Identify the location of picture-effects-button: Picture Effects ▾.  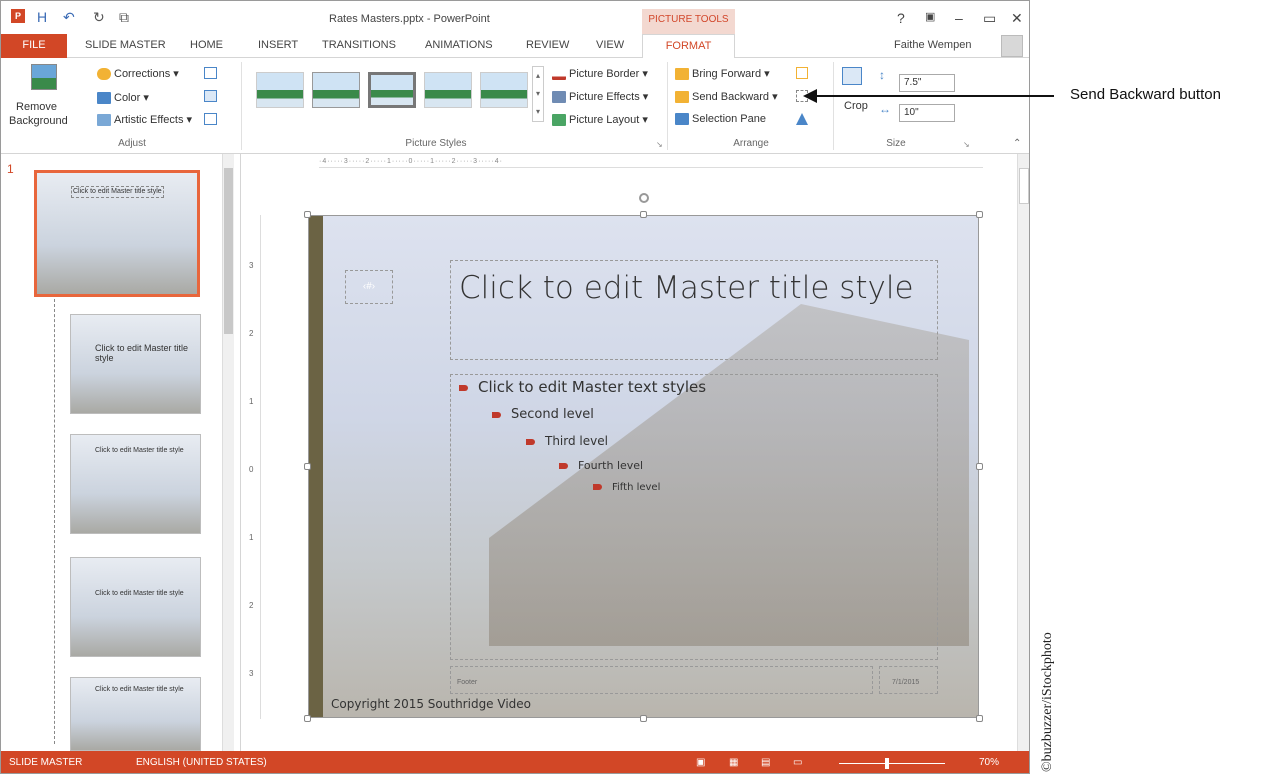
(600, 97).